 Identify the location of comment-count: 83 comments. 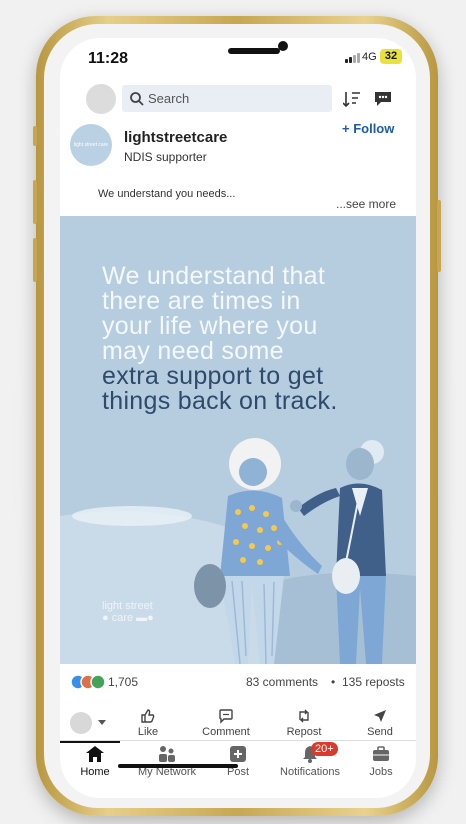
(282, 682).